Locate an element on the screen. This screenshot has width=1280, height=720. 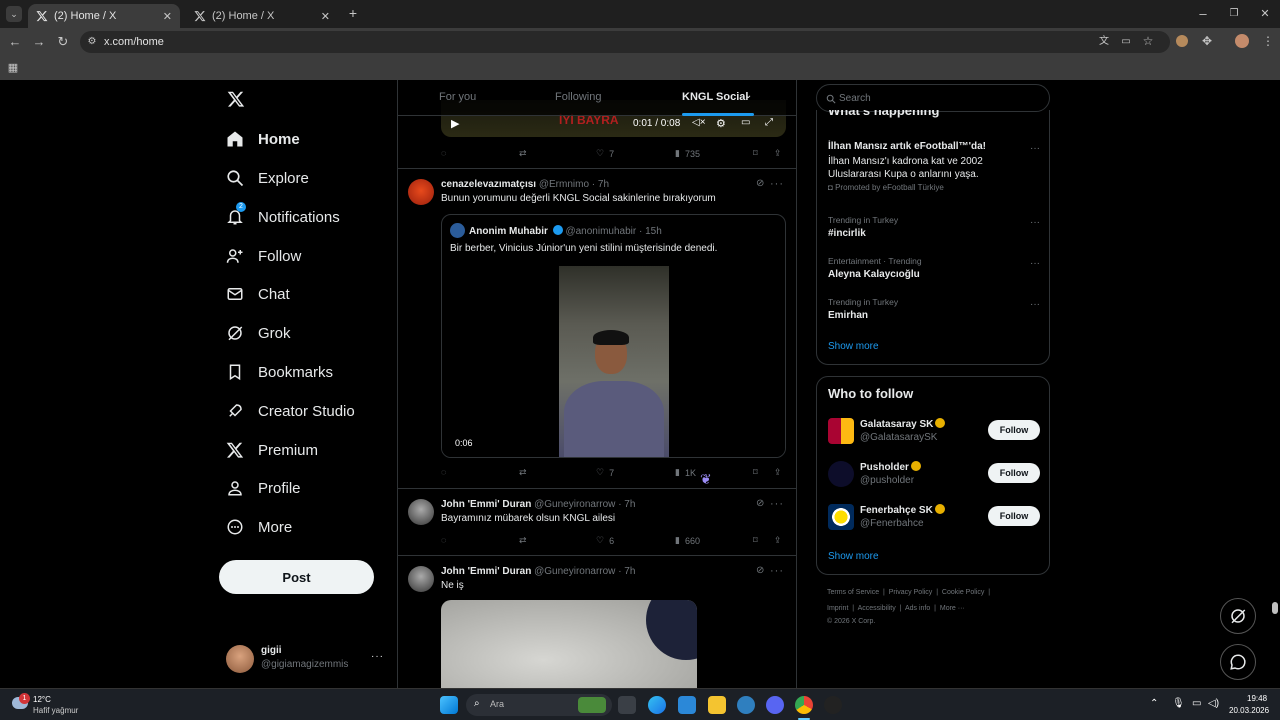
footer-link: Cookie Policy is located at coordinates (963, 592).